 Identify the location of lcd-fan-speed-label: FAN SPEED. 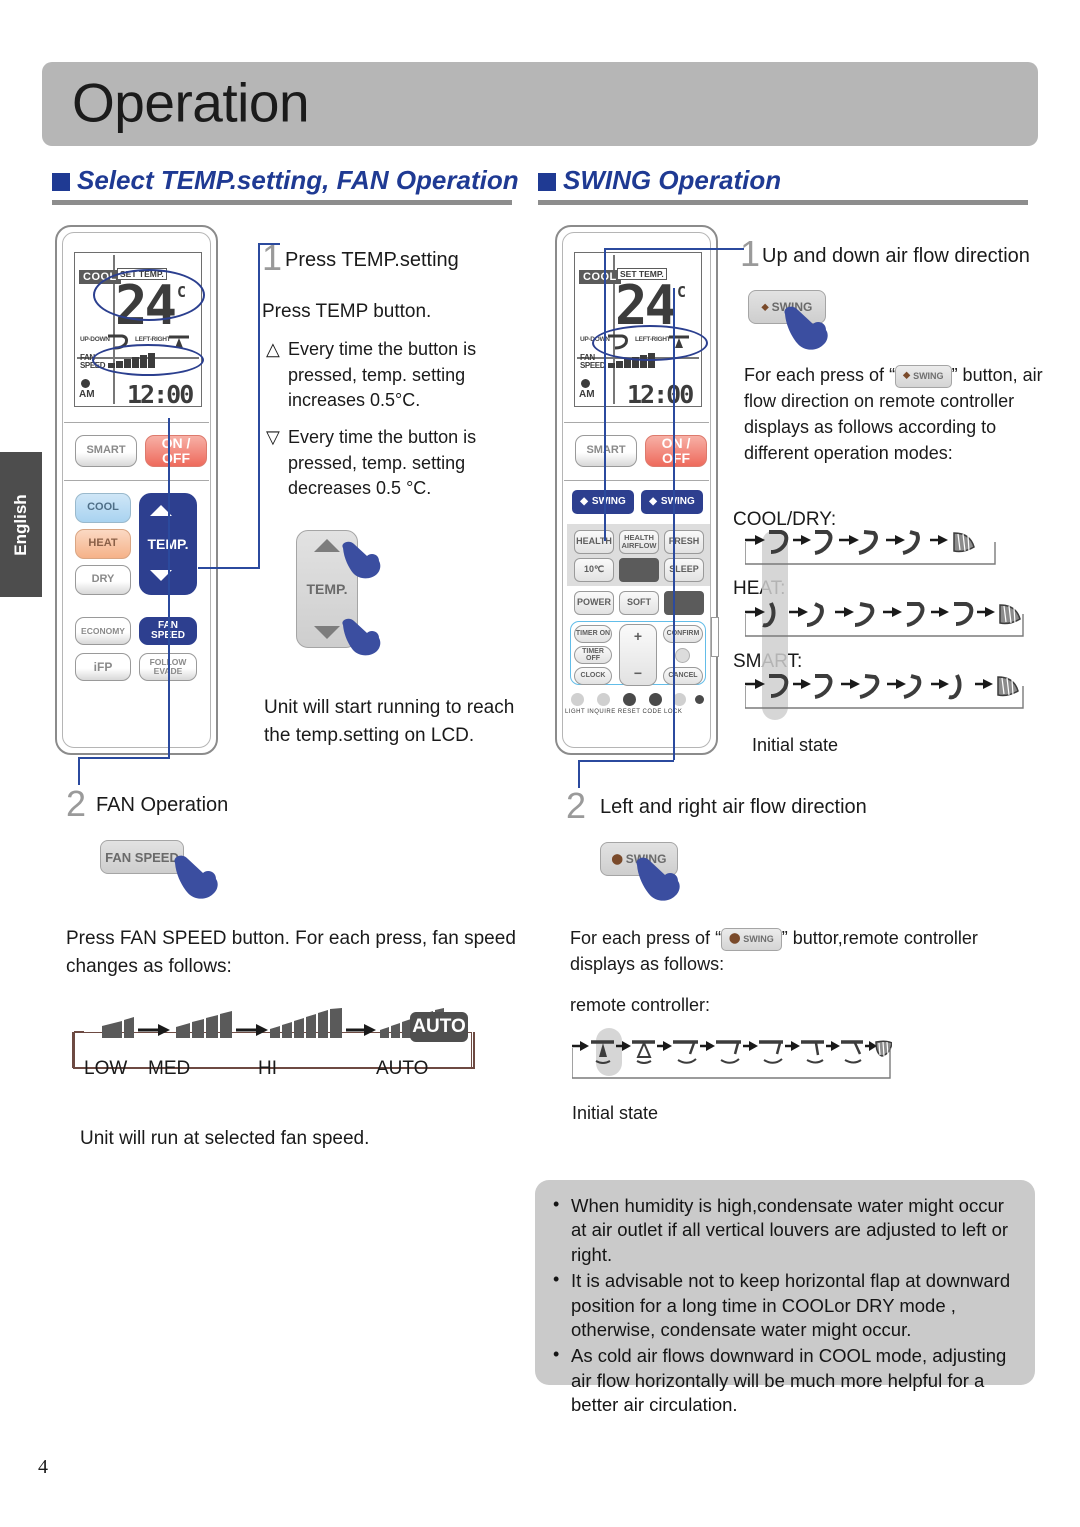
(593, 362).